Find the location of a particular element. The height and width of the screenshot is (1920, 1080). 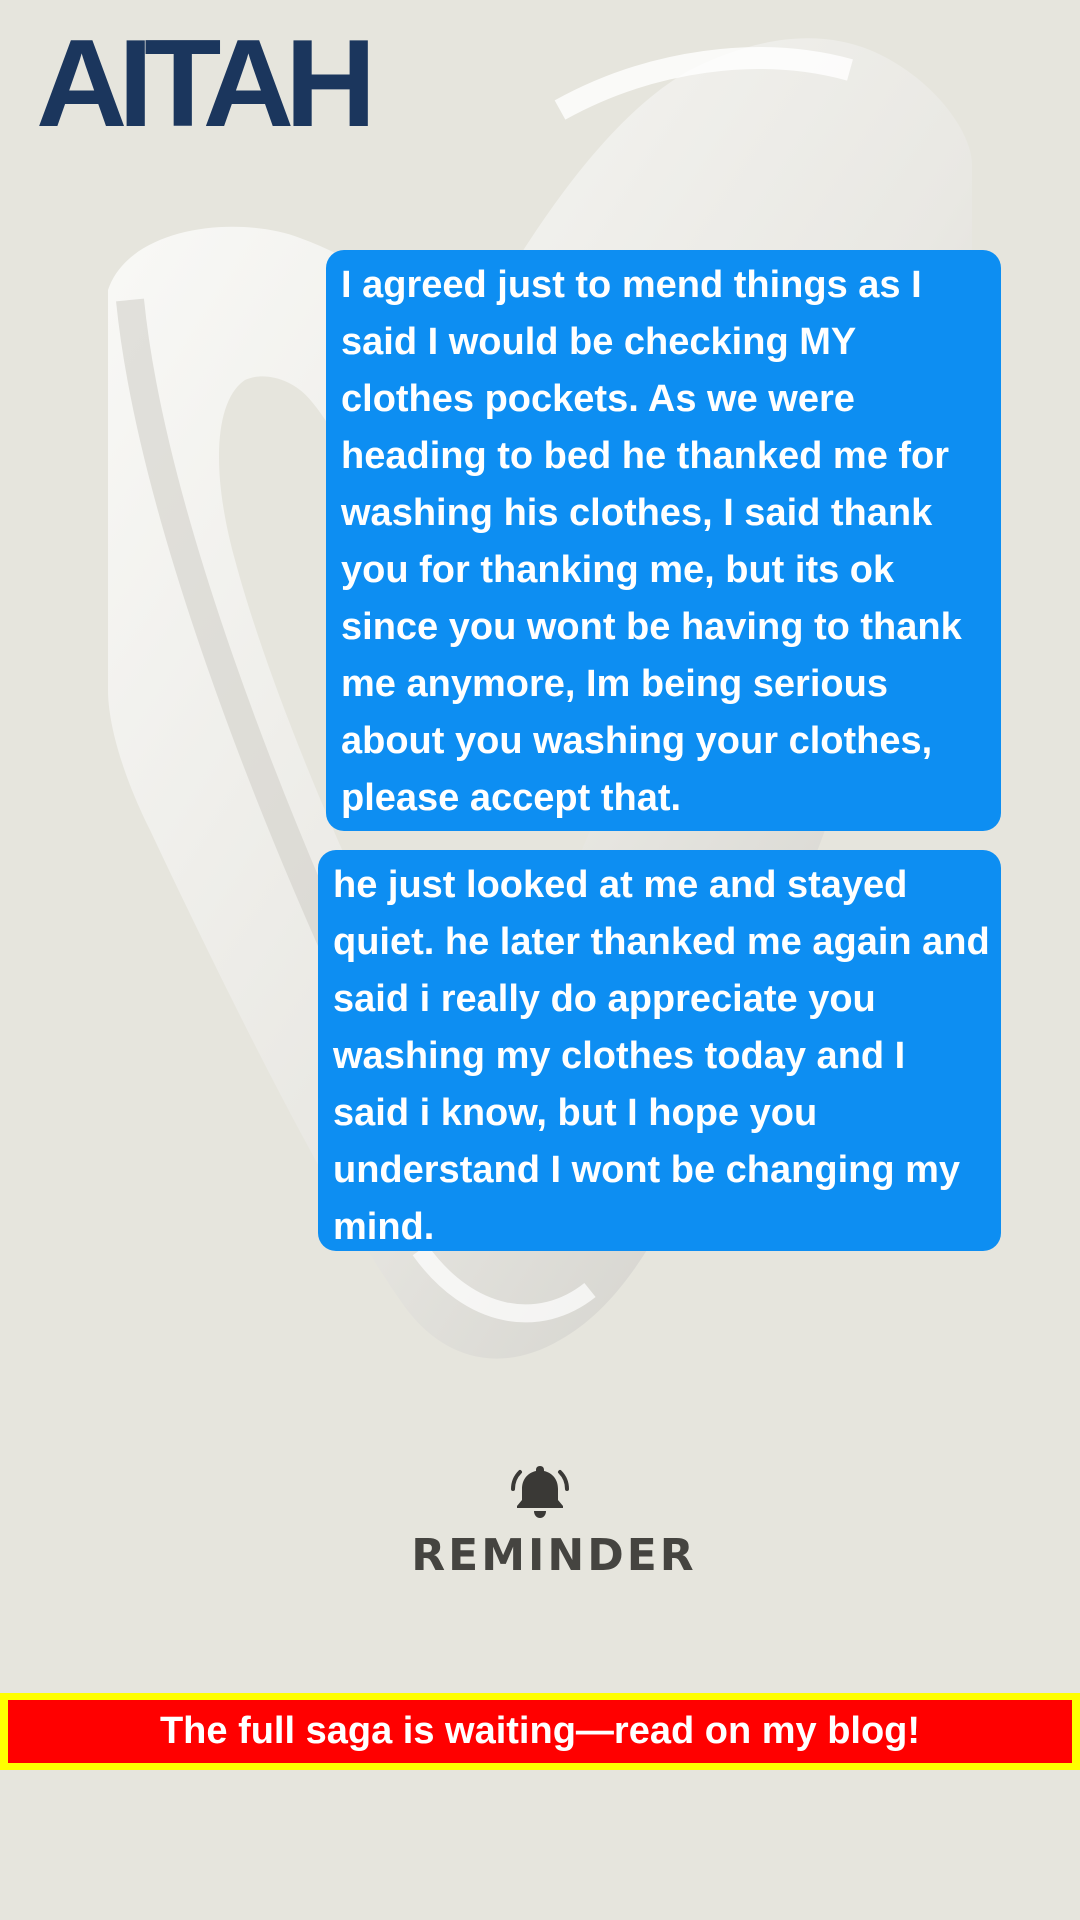

reminder-button: REMINDER is located at coordinates (540, 1520).